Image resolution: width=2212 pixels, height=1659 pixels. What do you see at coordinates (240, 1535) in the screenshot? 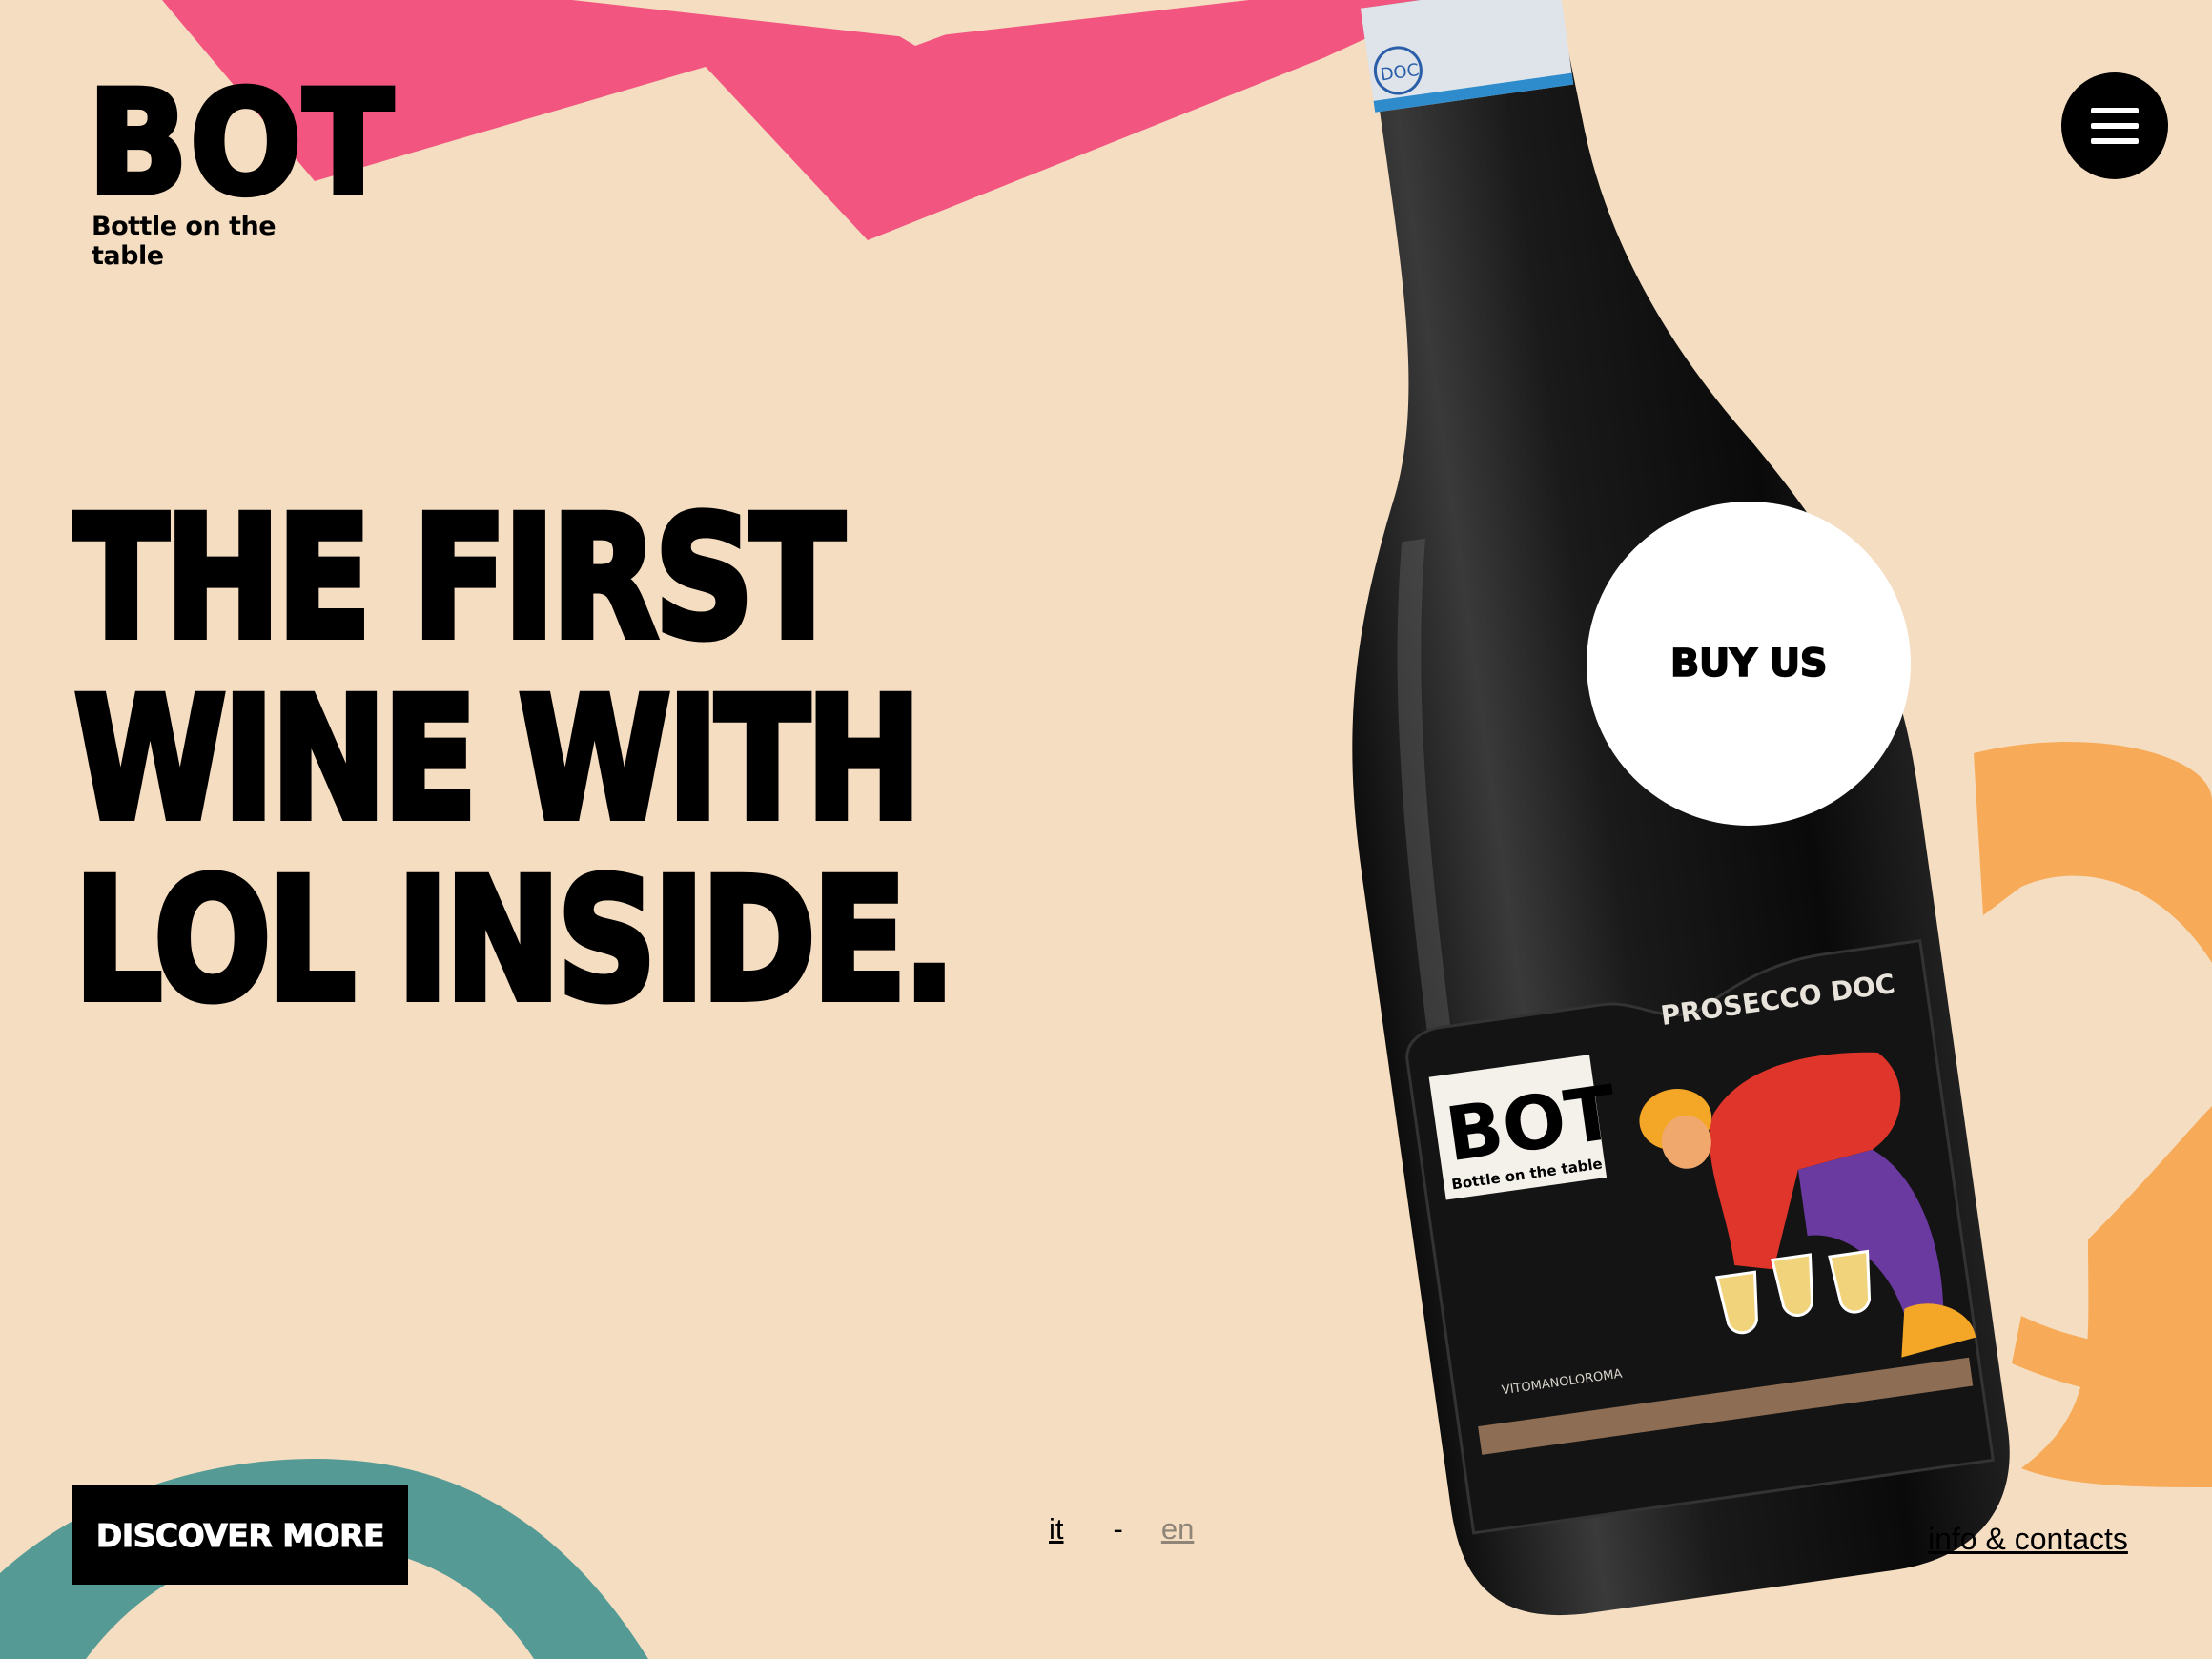
I see `discover-more-button: DISCOVER MORE` at bounding box center [240, 1535].